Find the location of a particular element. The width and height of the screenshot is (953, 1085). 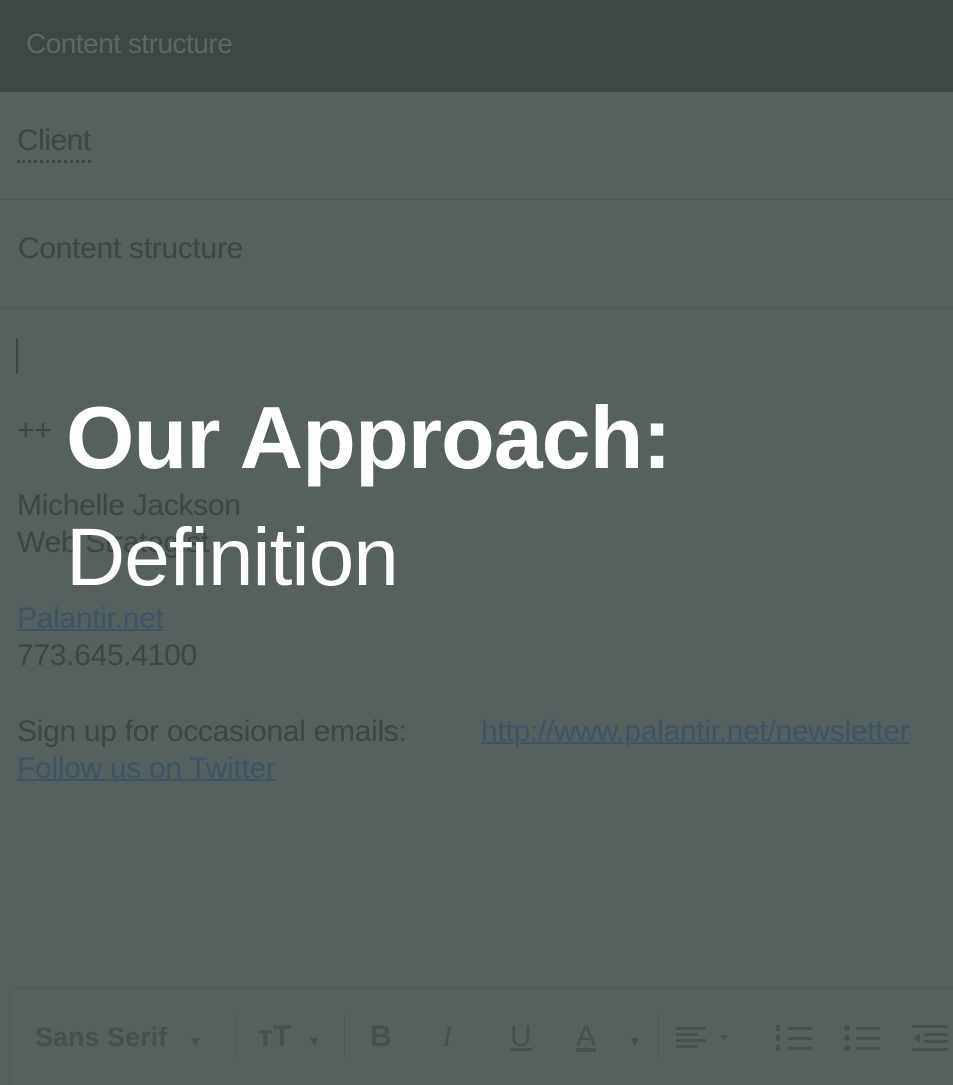

compose-title: Content structure is located at coordinates (129, 43).